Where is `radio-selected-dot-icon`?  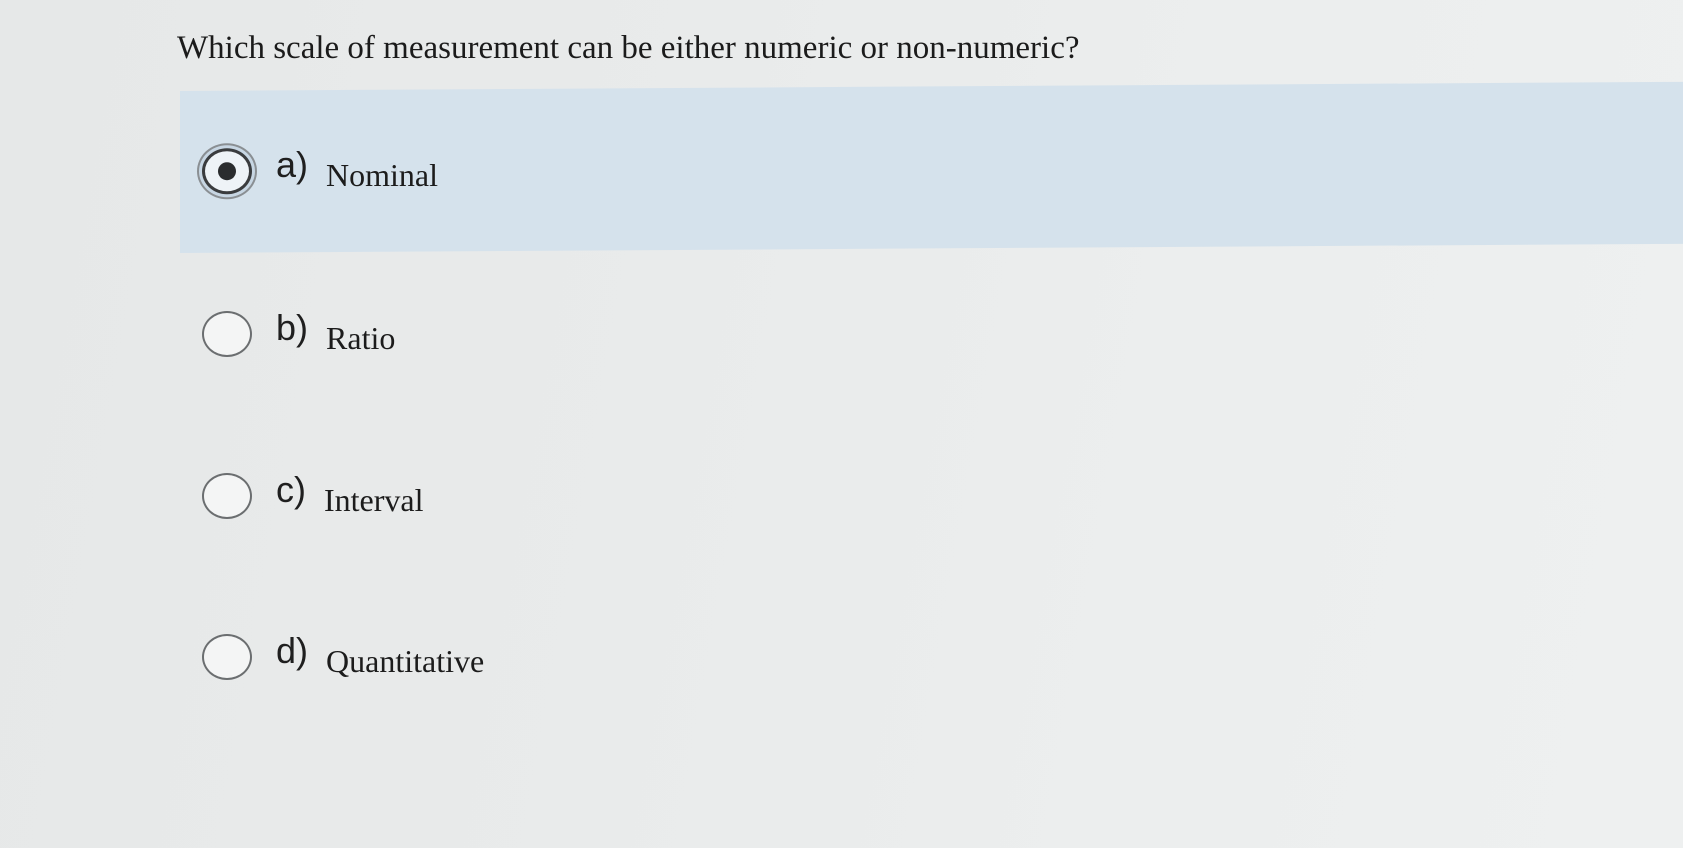 radio-selected-dot-icon is located at coordinates (227, 171).